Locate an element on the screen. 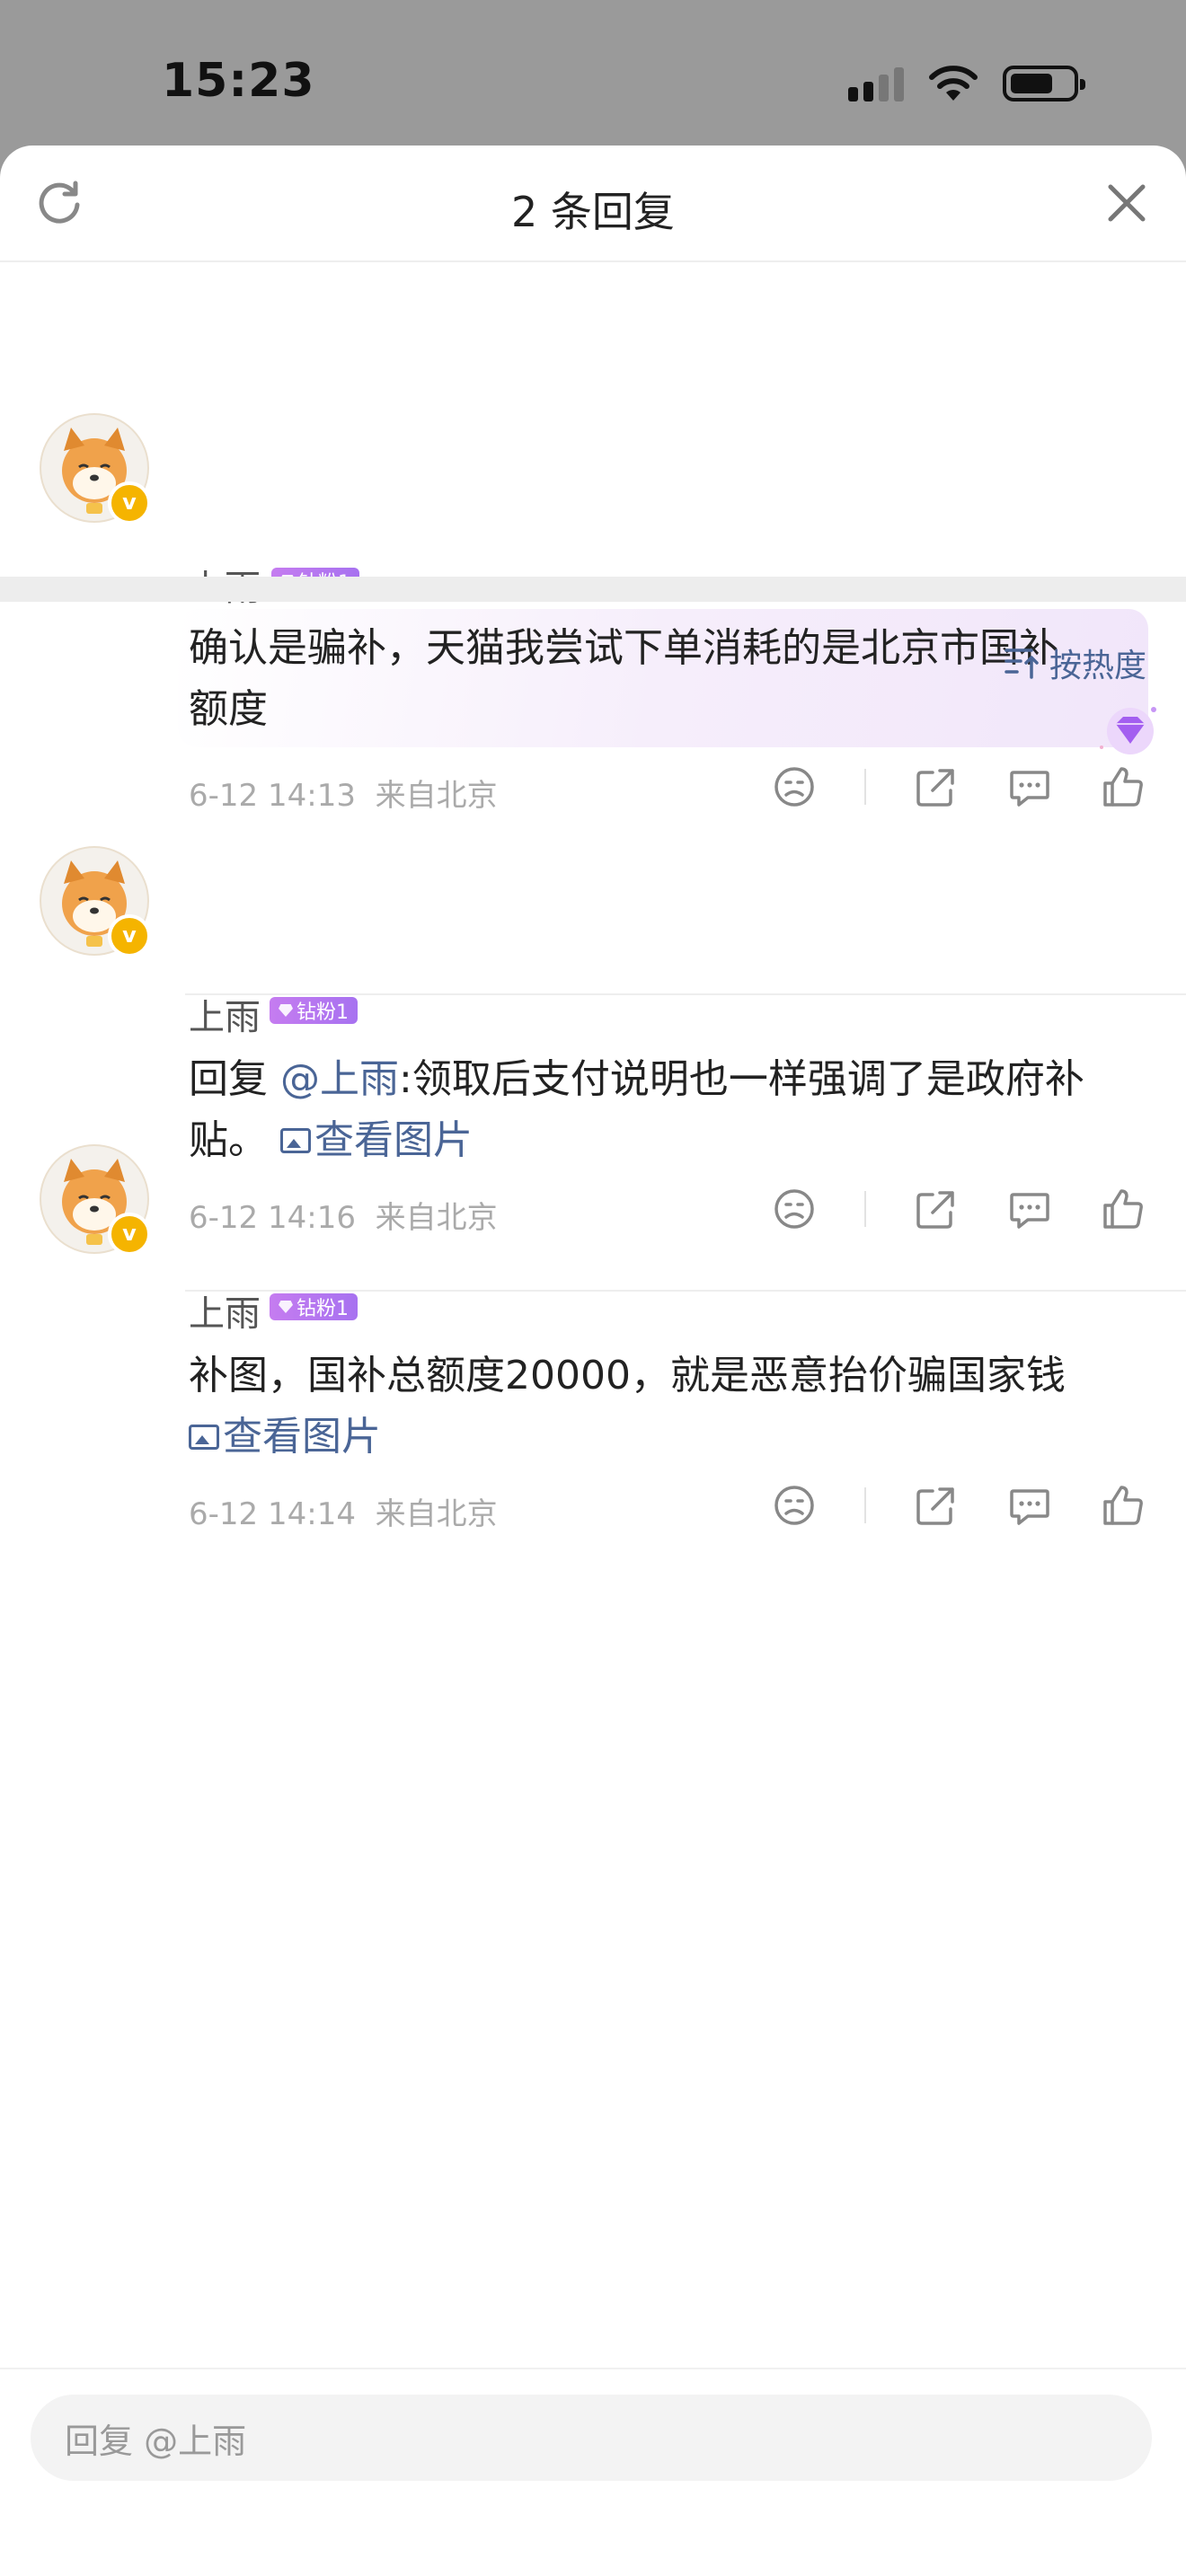  comment-time: 6-12 14:13 is located at coordinates (272, 796).